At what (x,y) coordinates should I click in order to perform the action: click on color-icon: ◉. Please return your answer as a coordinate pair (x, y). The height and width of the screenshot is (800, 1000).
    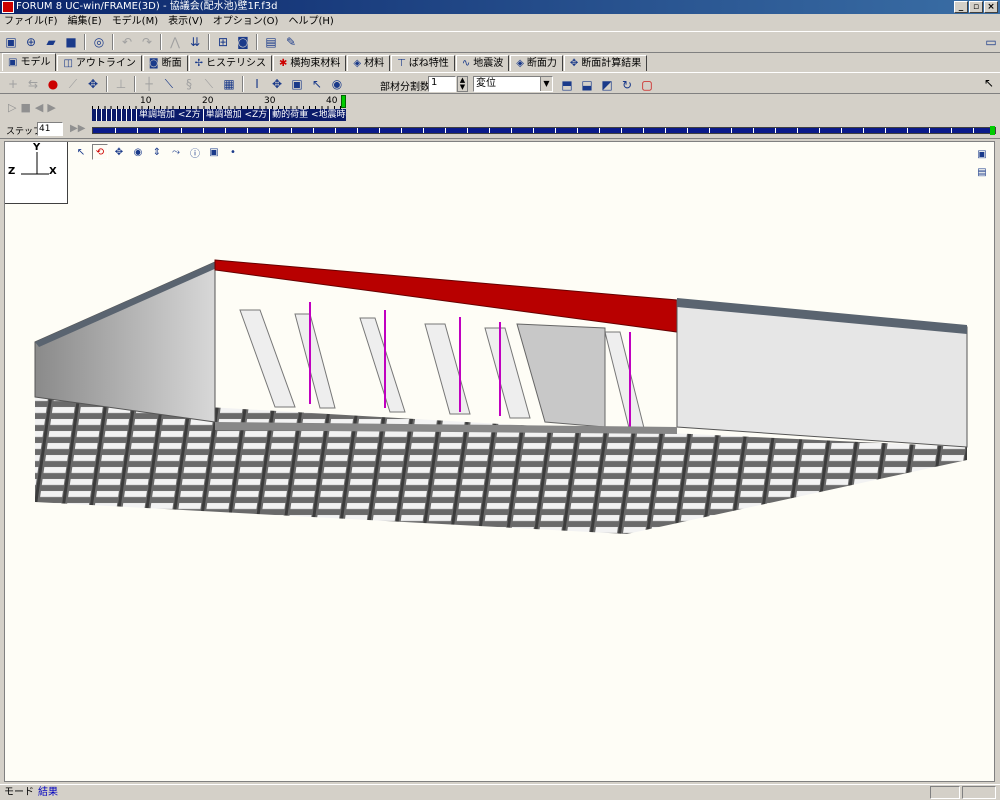
    Looking at the image, I should click on (337, 84).